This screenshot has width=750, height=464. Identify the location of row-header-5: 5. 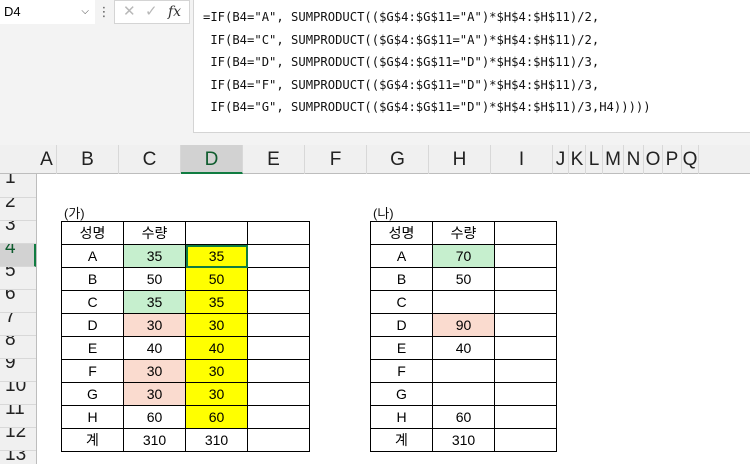
(18, 278).